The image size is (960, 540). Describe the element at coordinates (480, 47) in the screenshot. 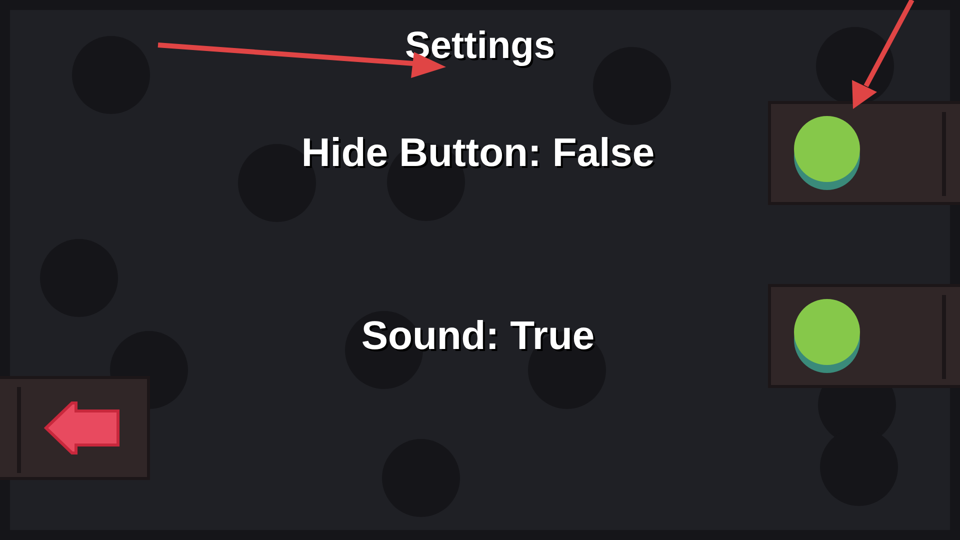

I see `screen-title: Settings` at that location.